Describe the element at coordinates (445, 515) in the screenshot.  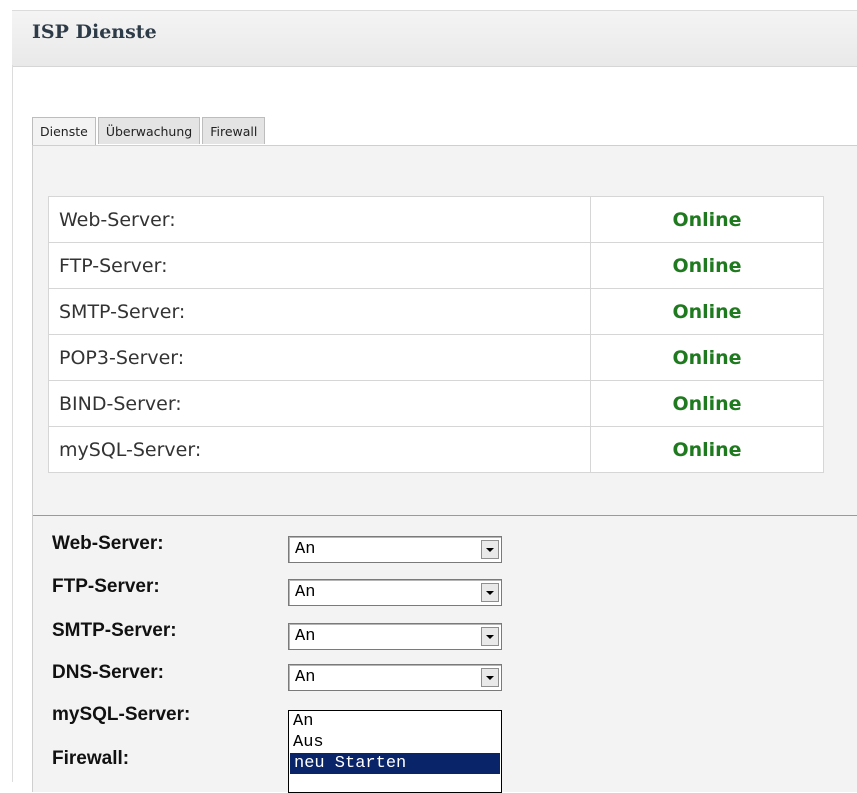
I see `section-divider` at that location.